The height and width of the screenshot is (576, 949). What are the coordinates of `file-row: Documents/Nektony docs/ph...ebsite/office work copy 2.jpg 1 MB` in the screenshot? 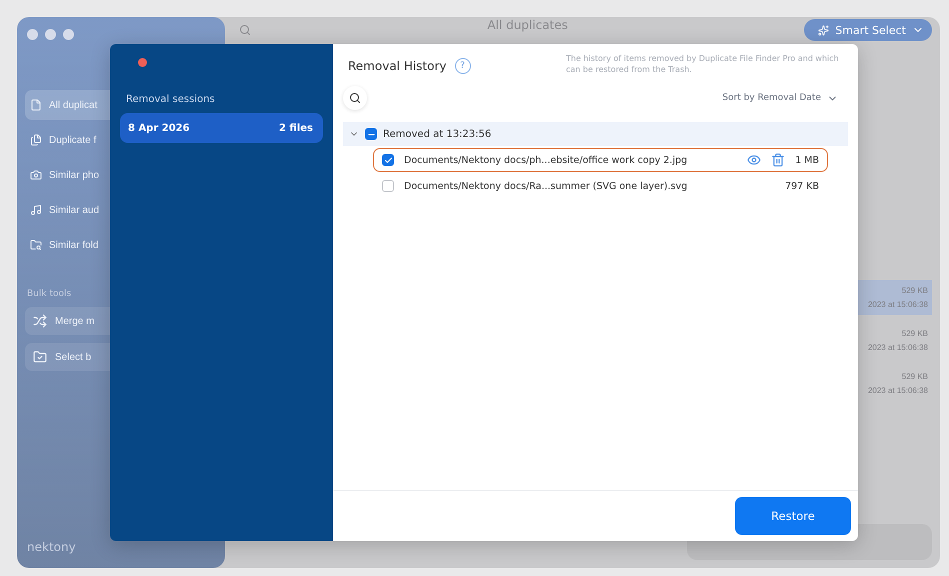 It's located at (600, 160).